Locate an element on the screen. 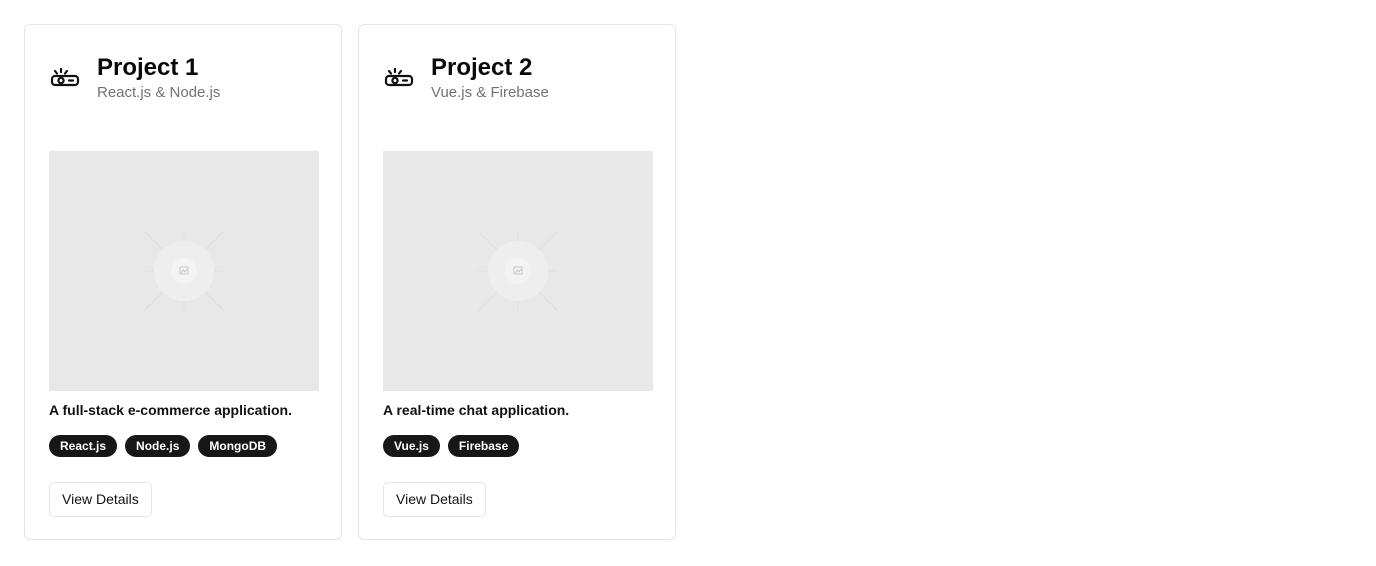  card-header: Project 2 Vue.js & Firebase is located at coordinates (517, 78).